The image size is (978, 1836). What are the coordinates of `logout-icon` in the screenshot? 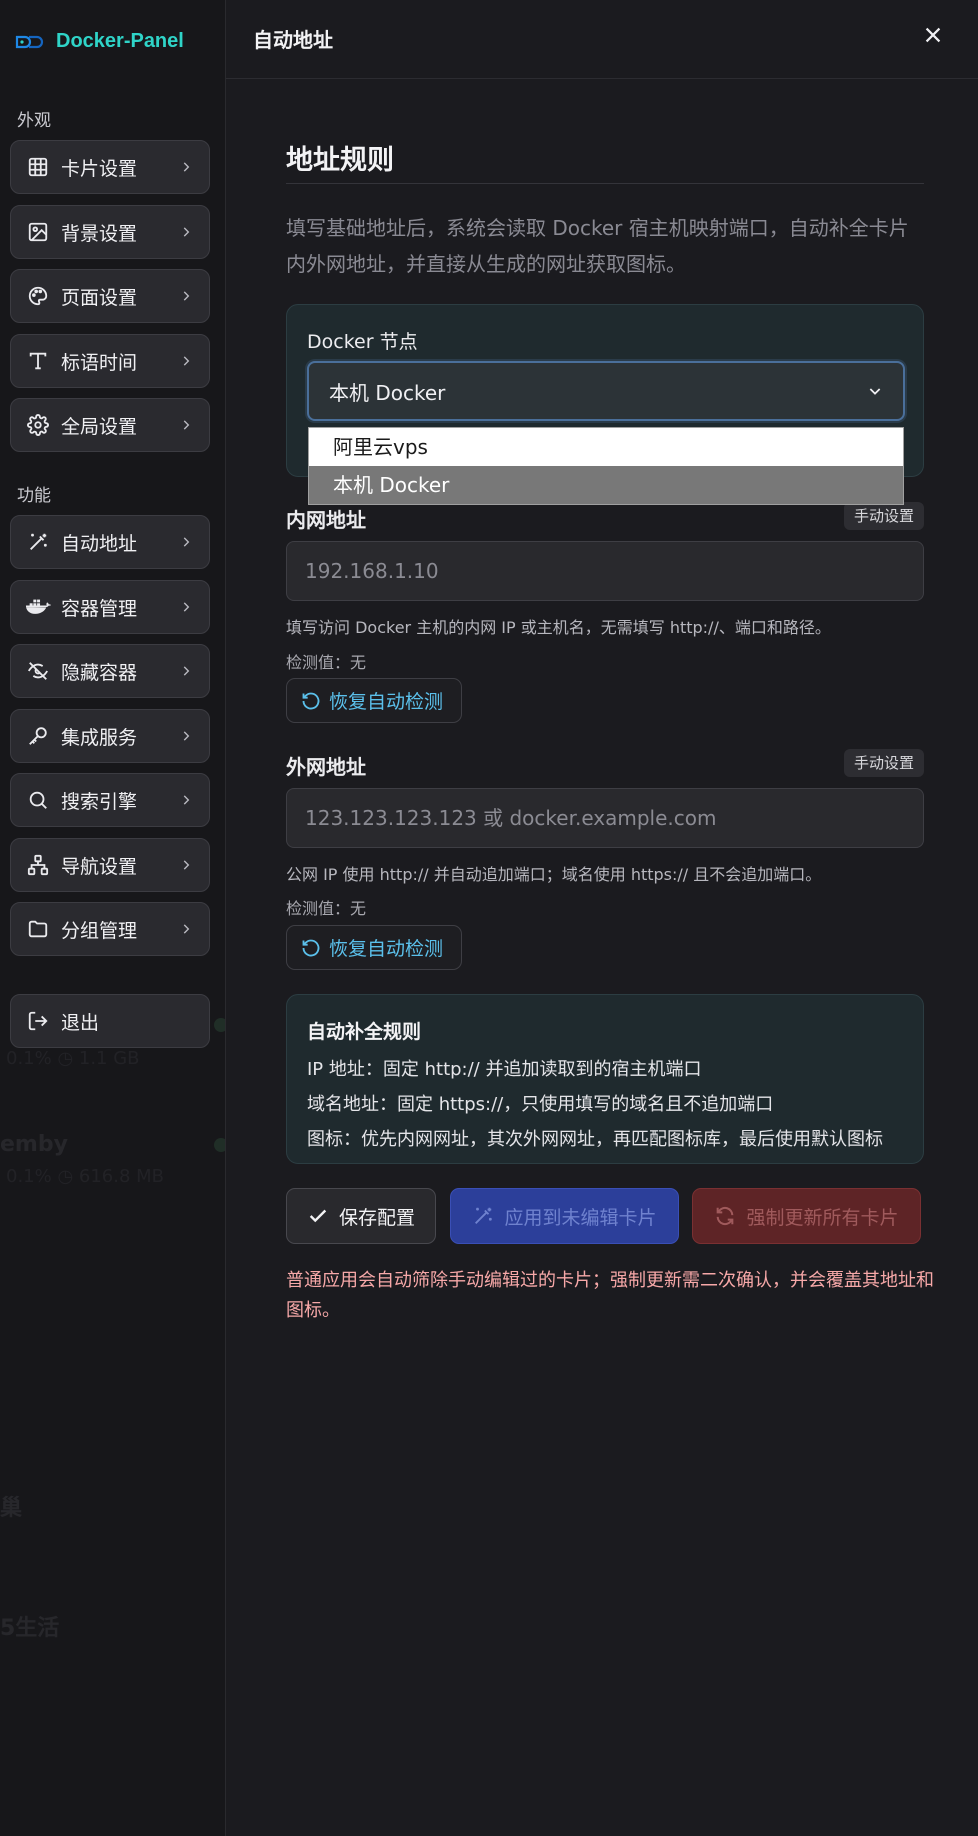 It's located at (38, 1021).